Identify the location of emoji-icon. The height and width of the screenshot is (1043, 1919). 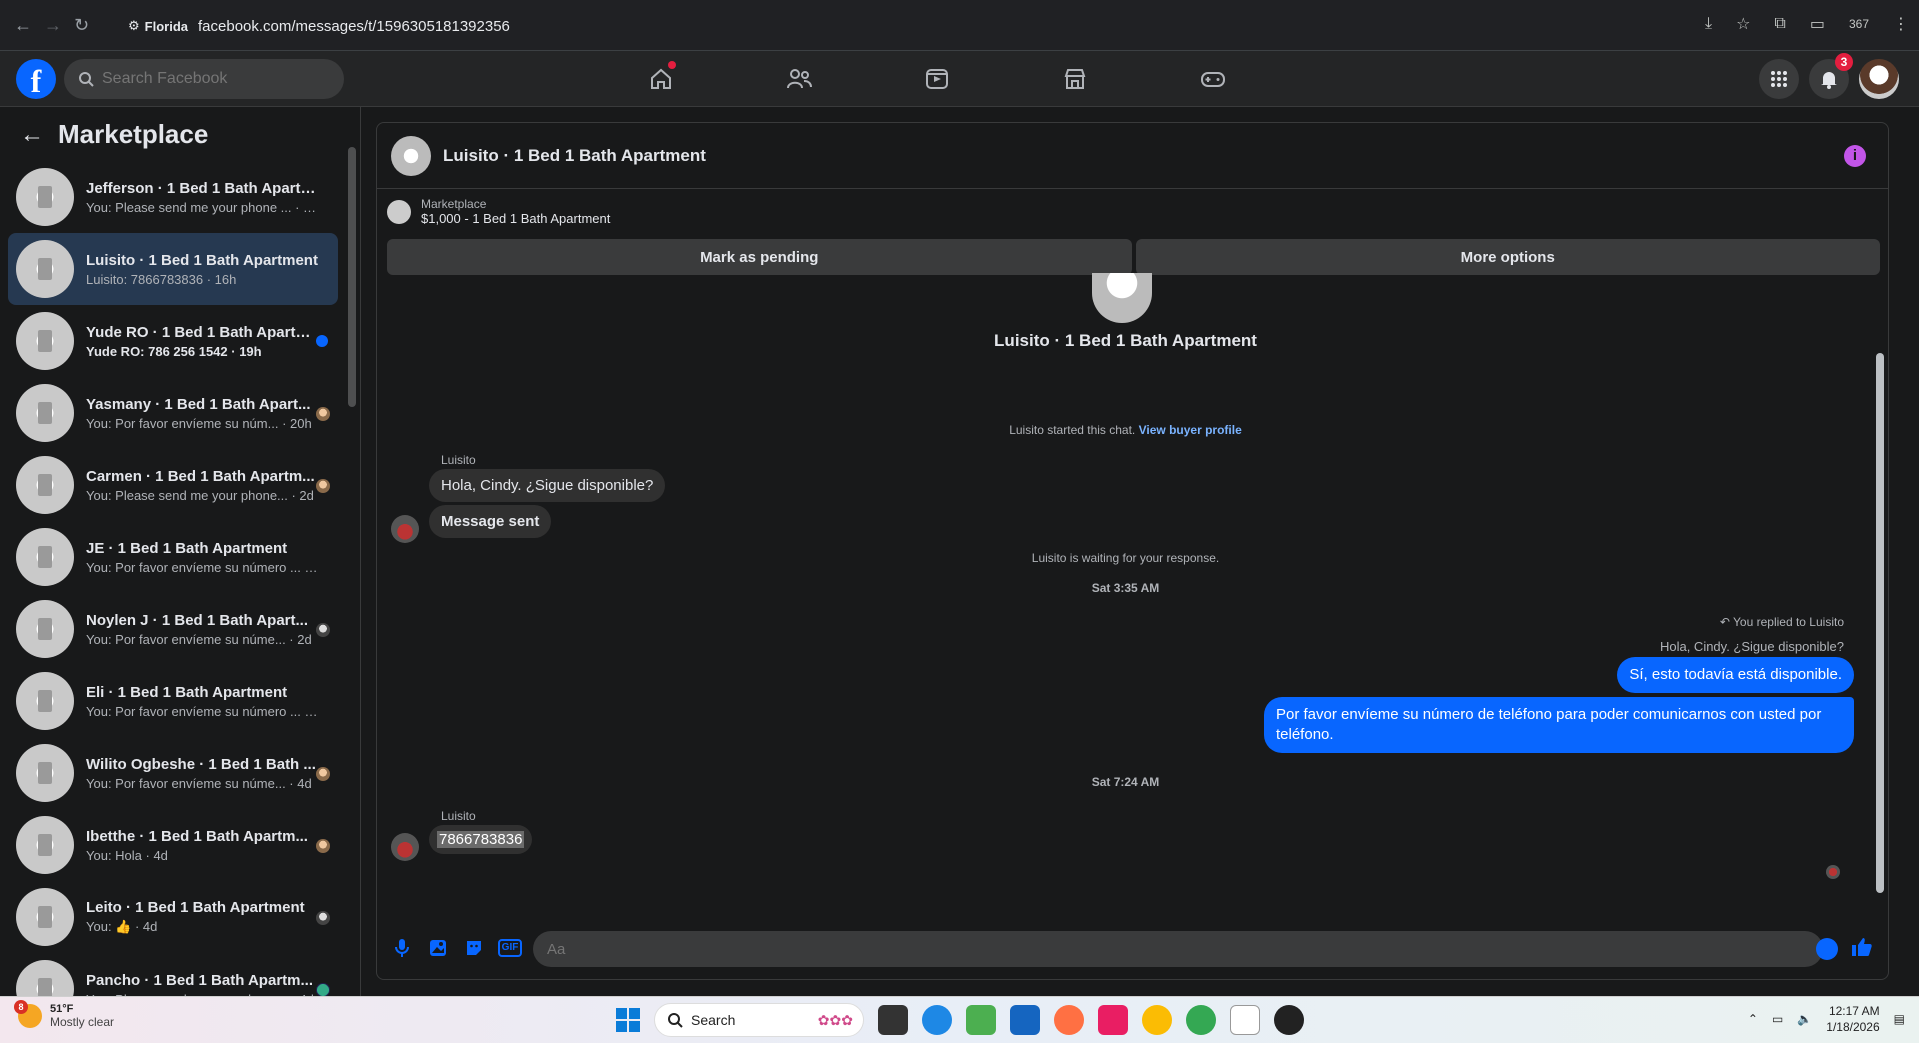
(1827, 949).